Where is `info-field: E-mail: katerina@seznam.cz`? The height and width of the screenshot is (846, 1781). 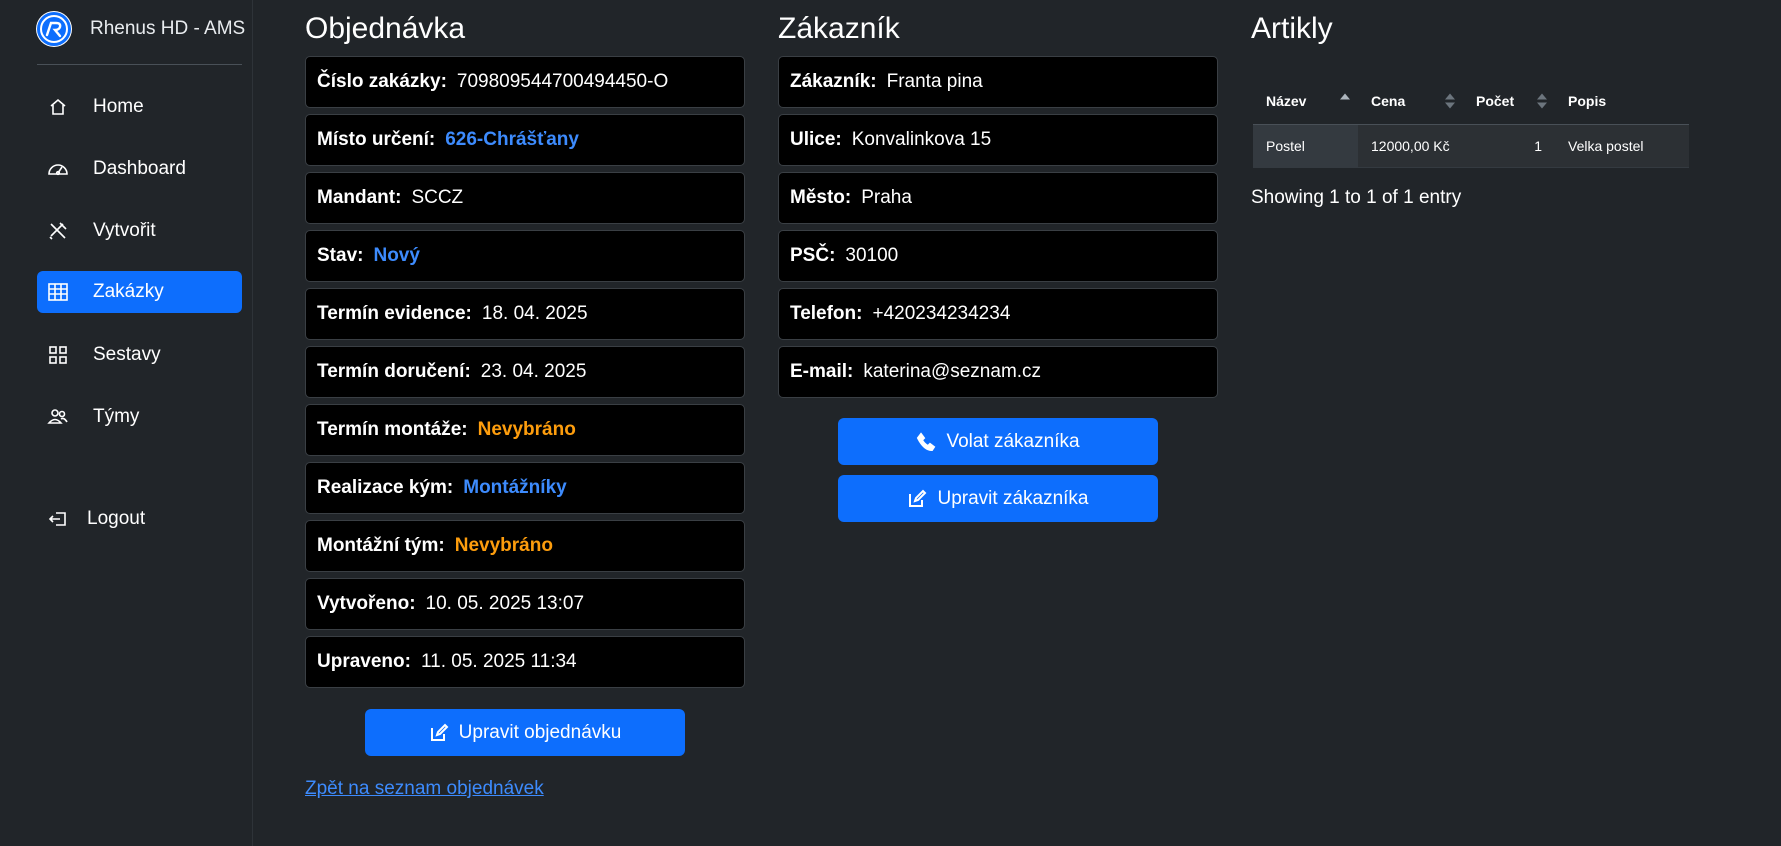 info-field: E-mail: katerina@seznam.cz is located at coordinates (998, 372).